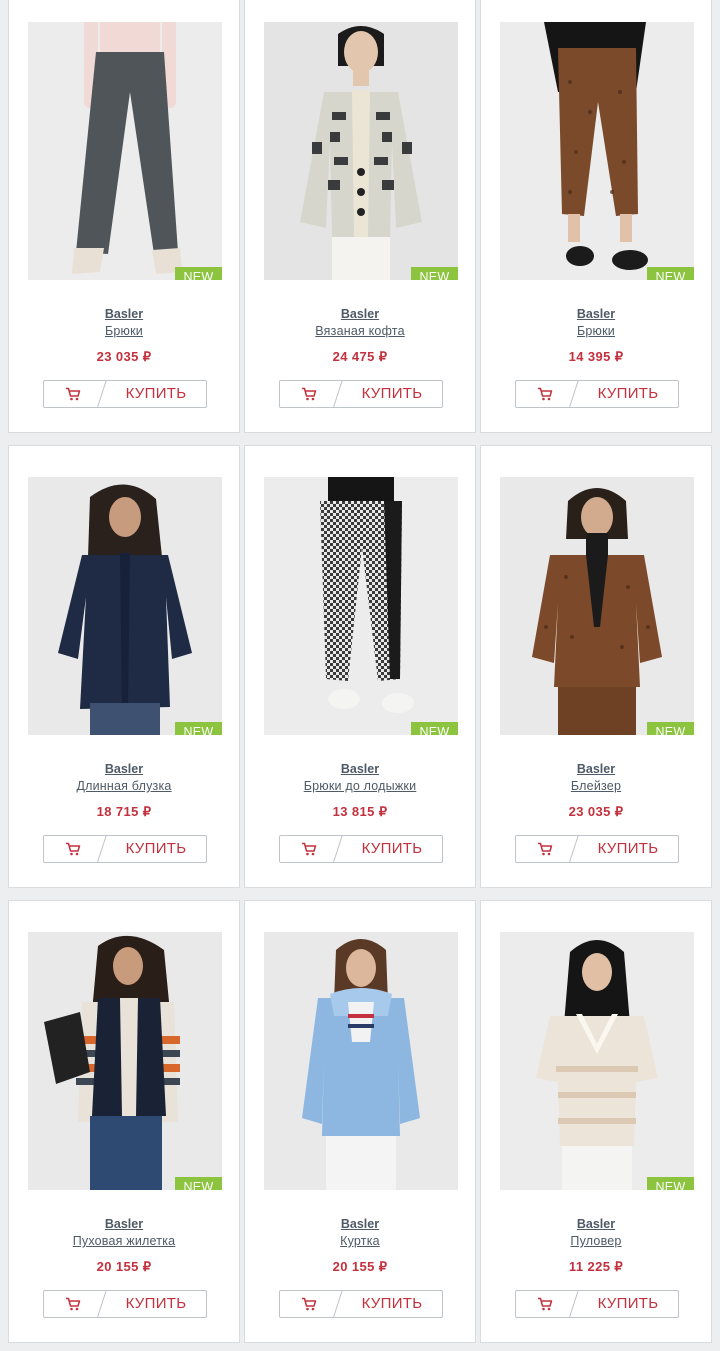 This screenshot has width=720, height=1351. What do you see at coordinates (124, 811) in the screenshot?
I see `product-price: 18 715 ₽` at bounding box center [124, 811].